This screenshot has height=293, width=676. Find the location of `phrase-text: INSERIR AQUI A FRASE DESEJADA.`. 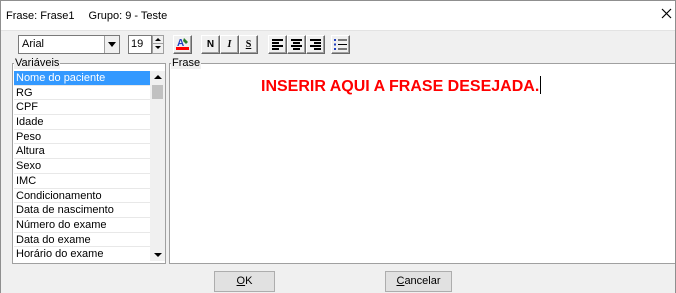

phrase-text: INSERIR AQUI A FRASE DESEJADA. is located at coordinates (400, 86).